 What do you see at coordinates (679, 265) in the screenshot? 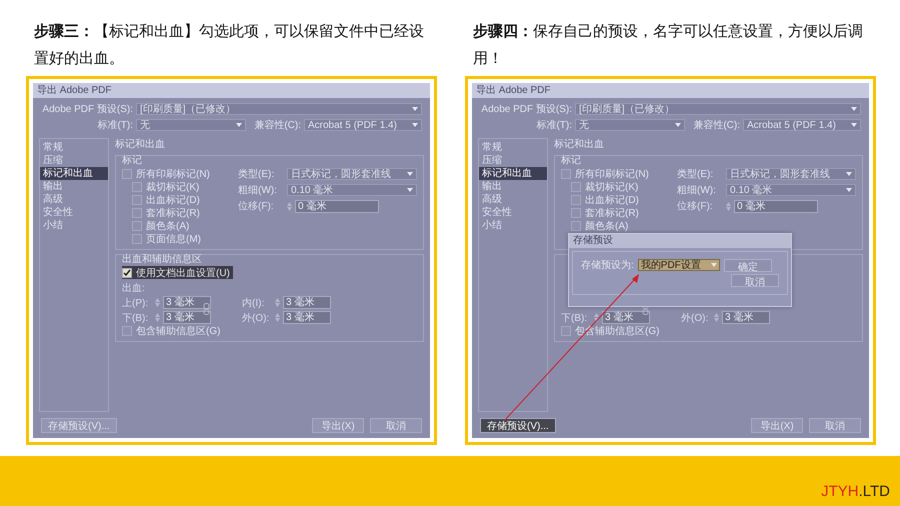
I see `preset-name-field: 我的PDF设置` at bounding box center [679, 265].